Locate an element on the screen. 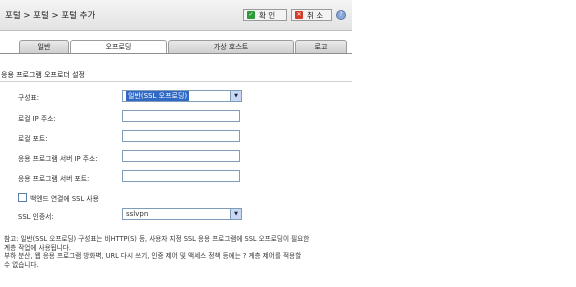 The width and height of the screenshot is (576, 287). local-ip-label: 로컬 IP 주소: is located at coordinates (37, 119).